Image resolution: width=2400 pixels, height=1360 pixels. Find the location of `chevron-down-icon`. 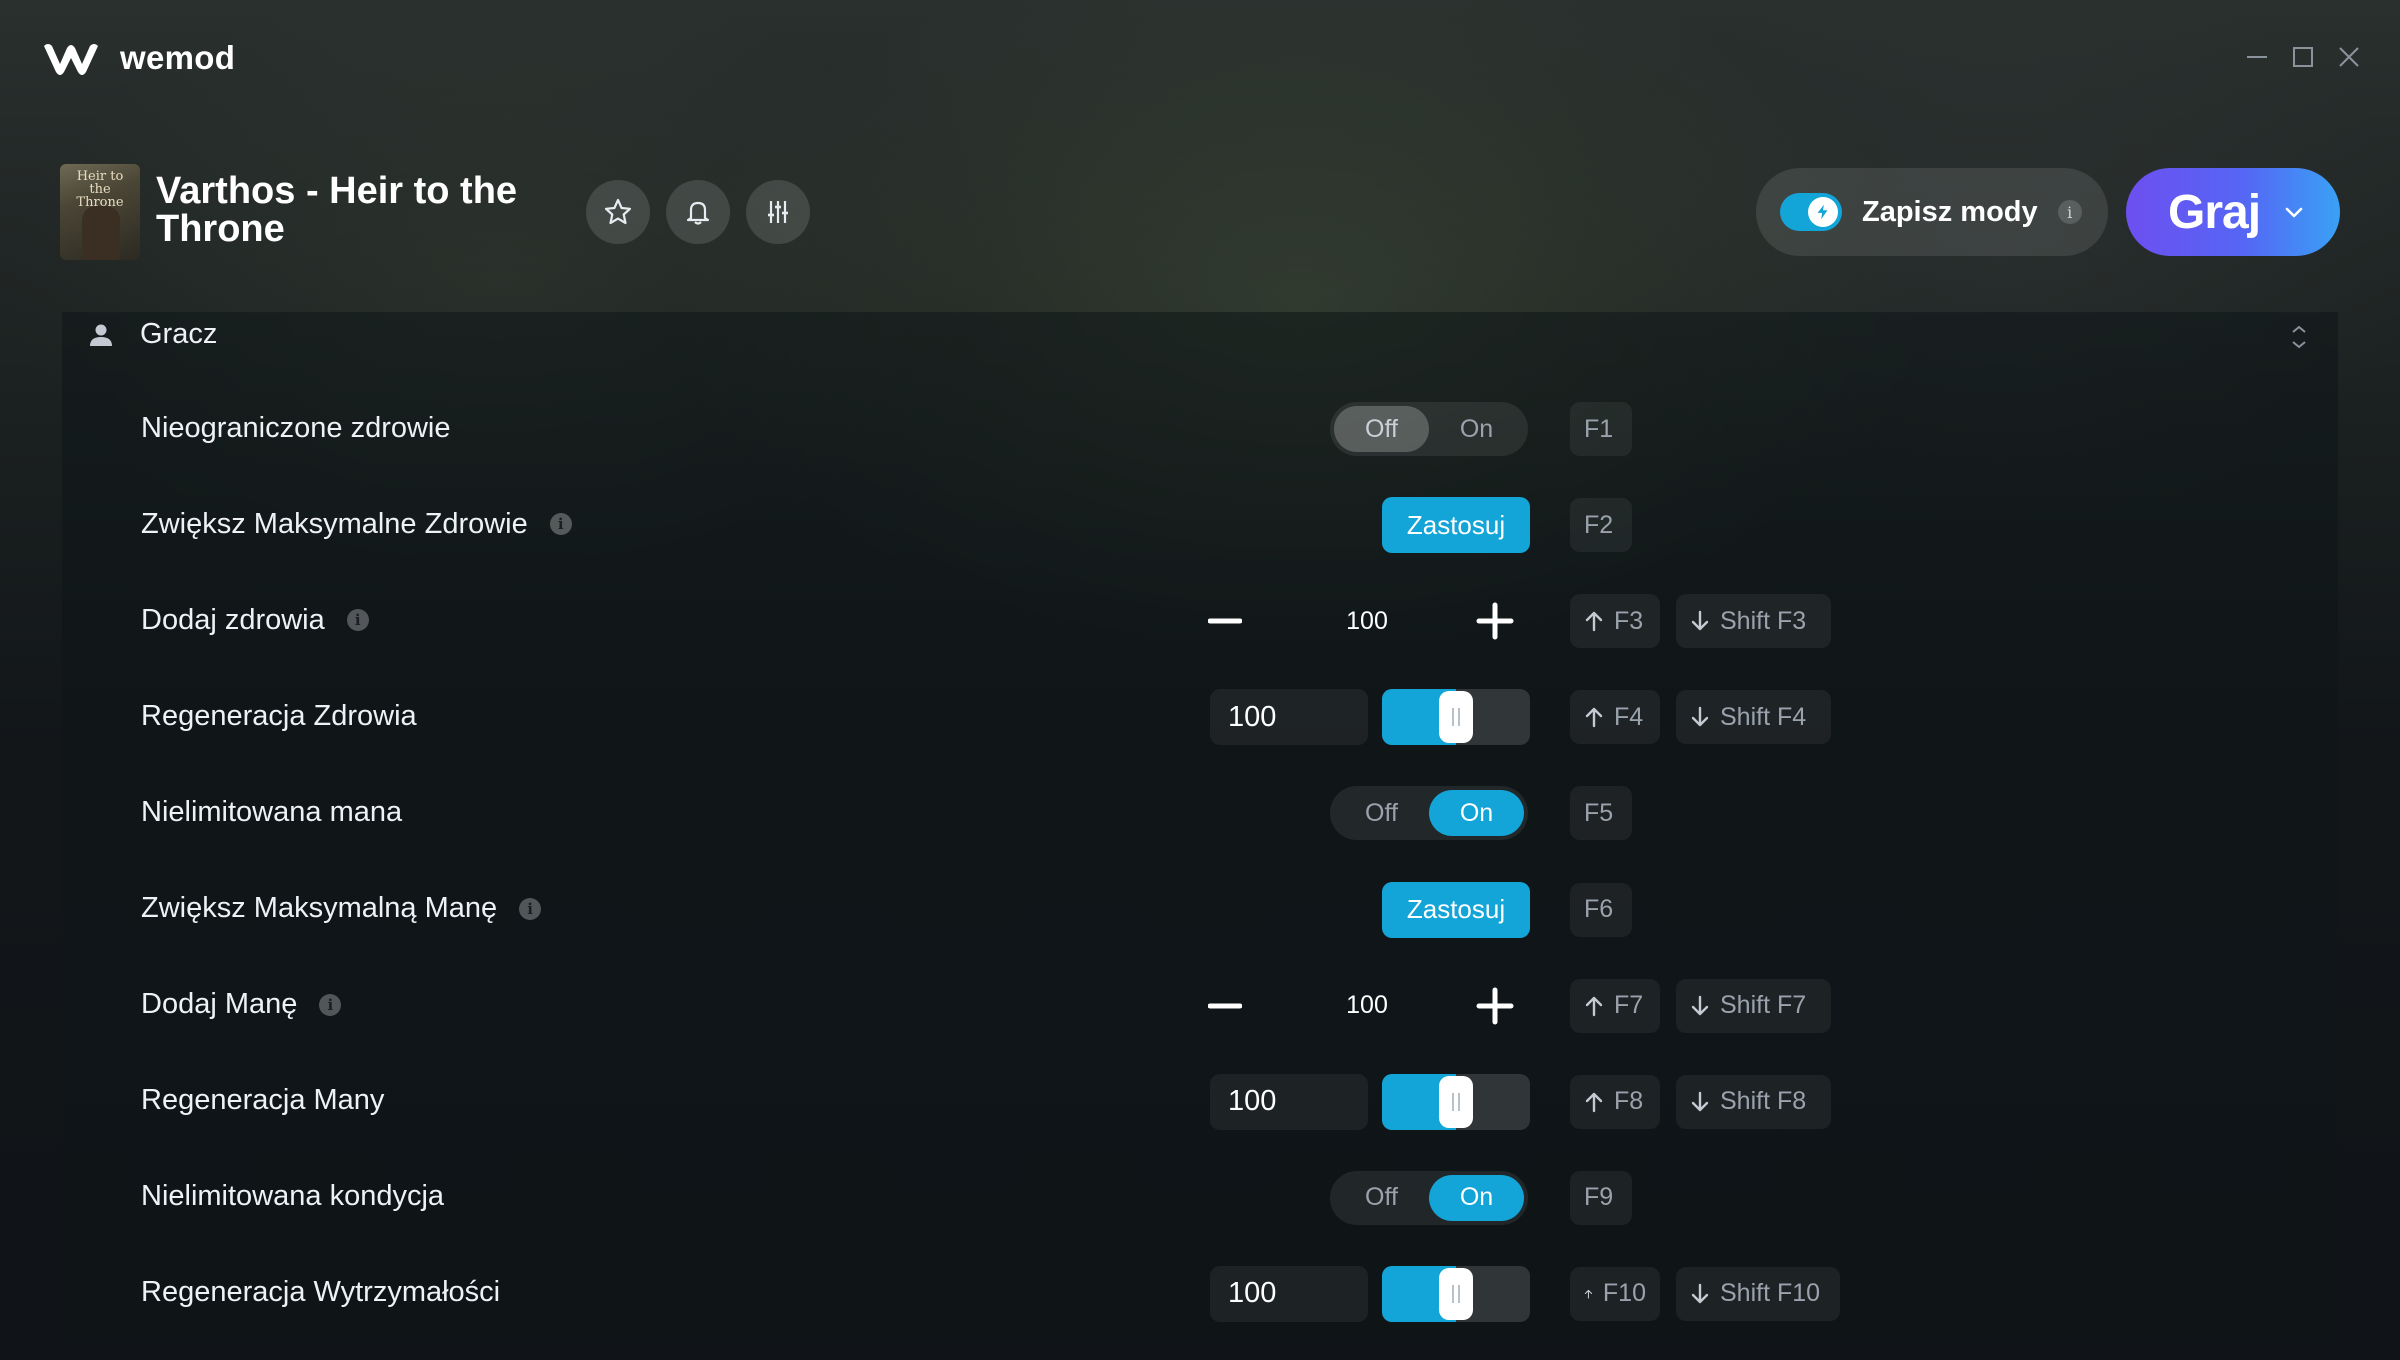

chevron-down-icon is located at coordinates (2294, 212).